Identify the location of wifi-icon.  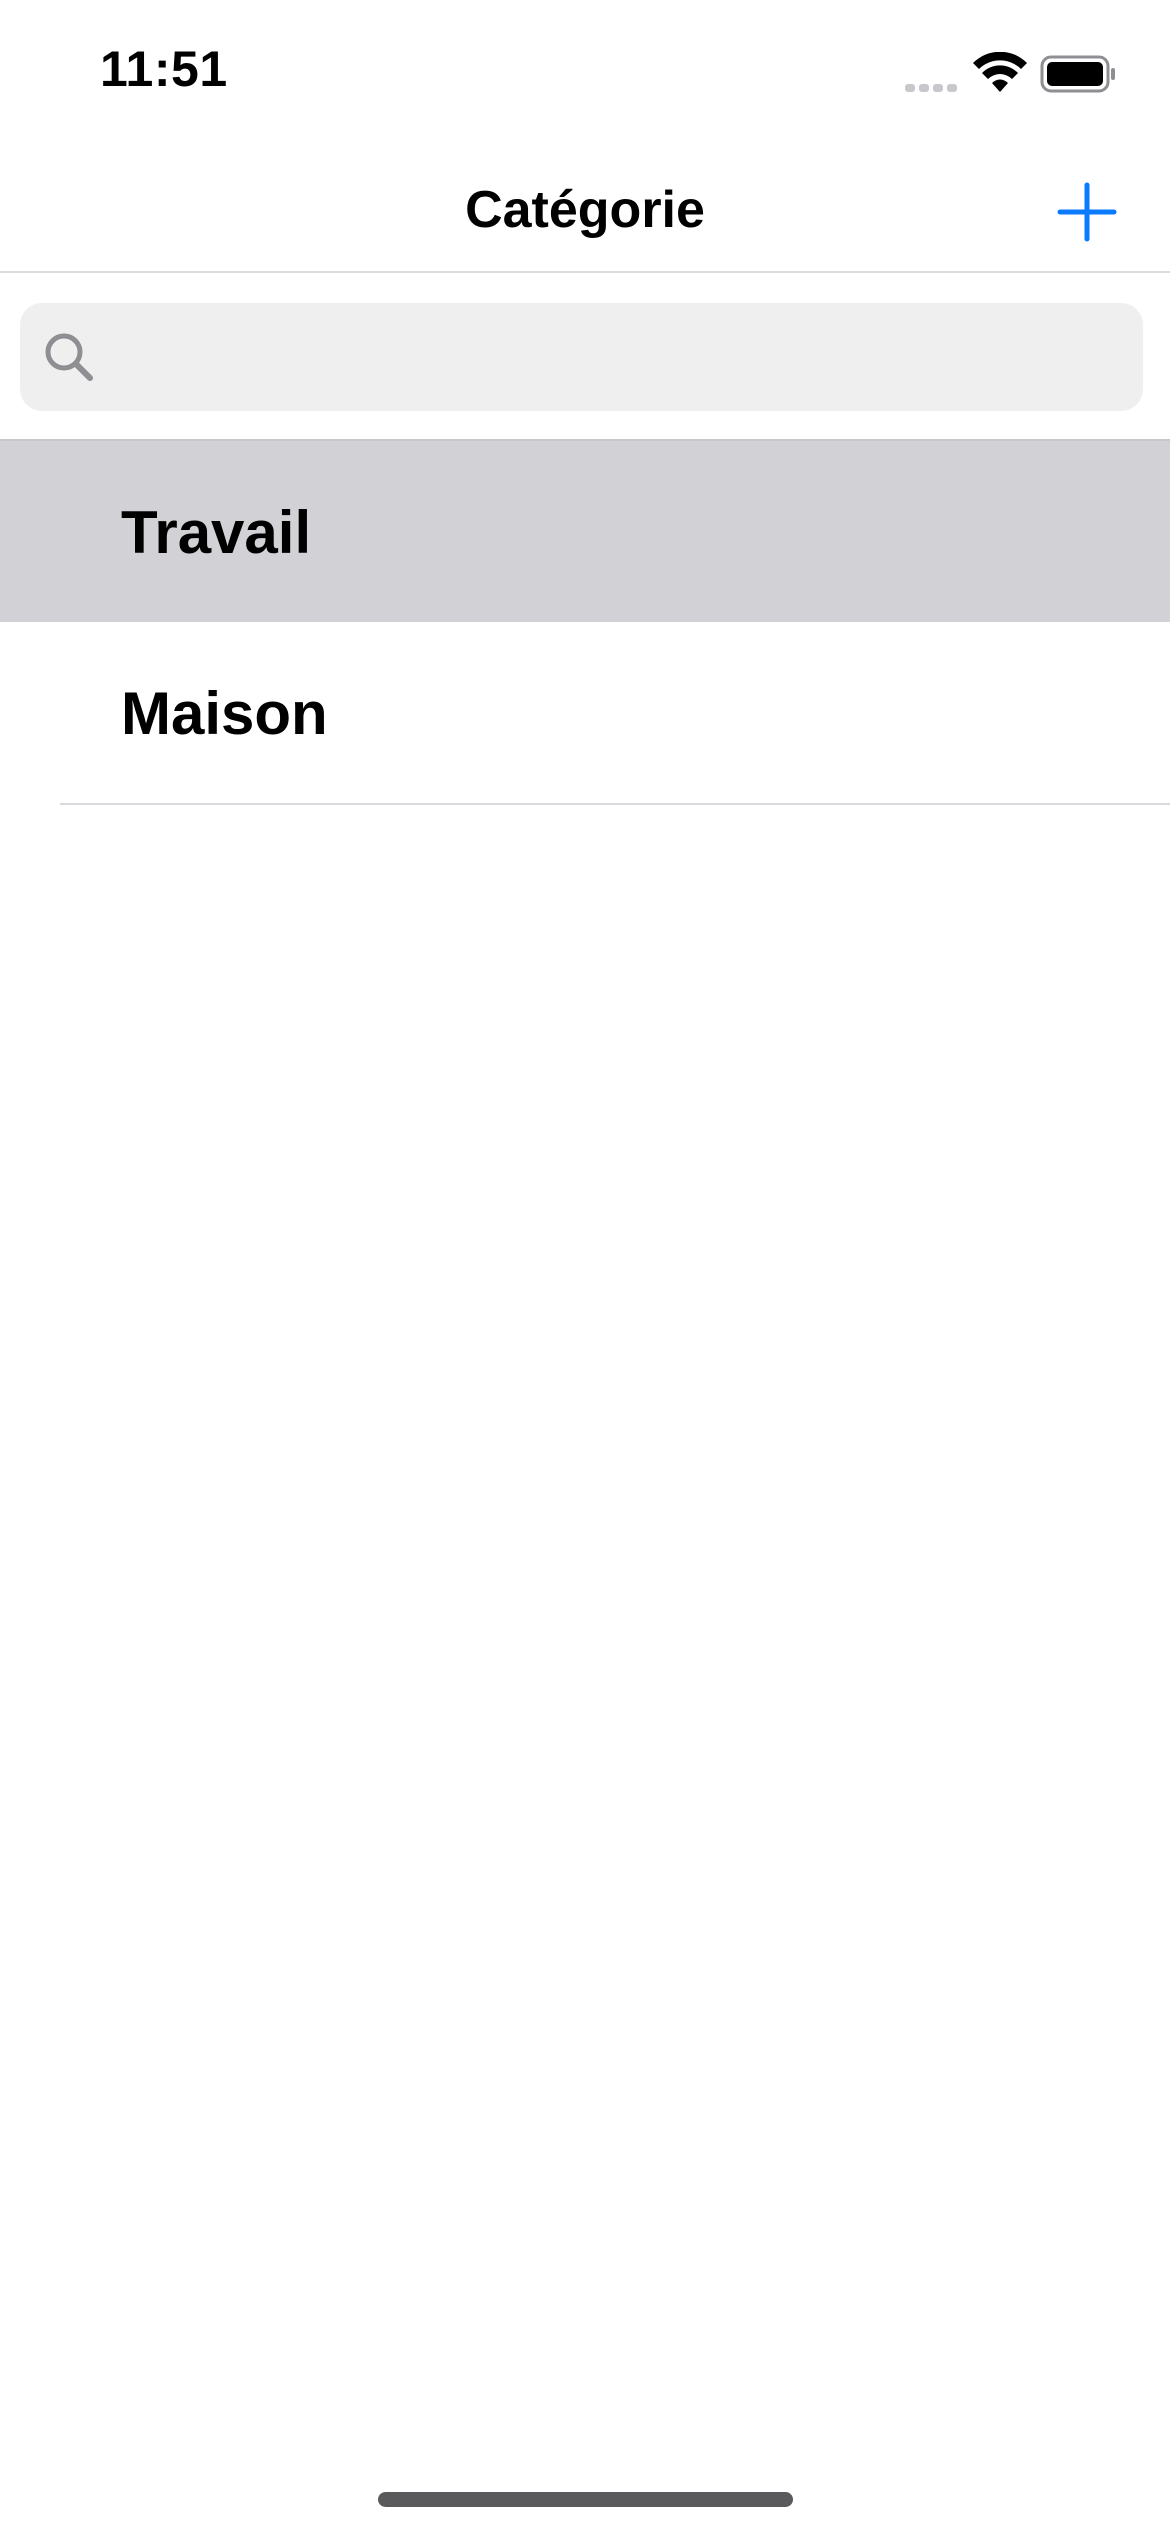
(1000, 72).